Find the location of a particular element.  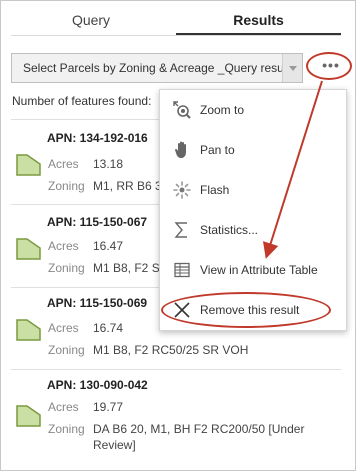

annotation-oval is located at coordinates (246, 310).